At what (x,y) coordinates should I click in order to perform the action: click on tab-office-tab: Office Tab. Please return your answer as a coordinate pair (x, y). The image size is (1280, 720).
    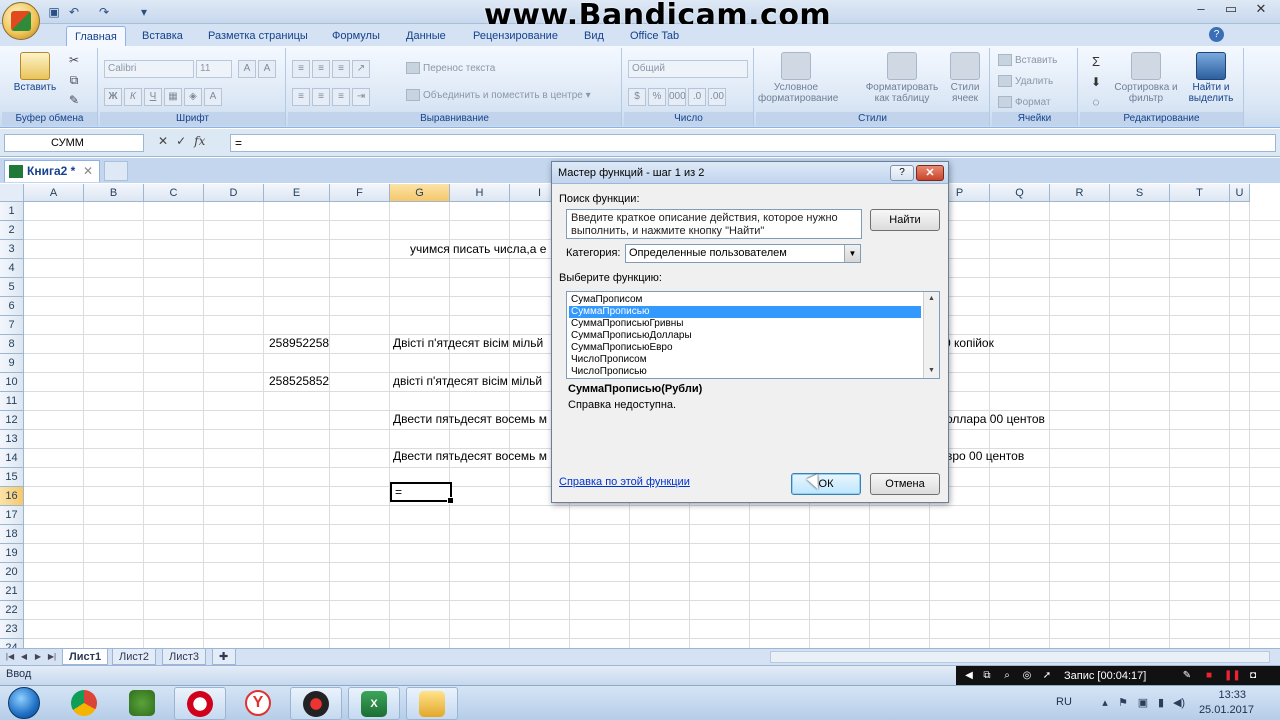
    Looking at the image, I should click on (654, 36).